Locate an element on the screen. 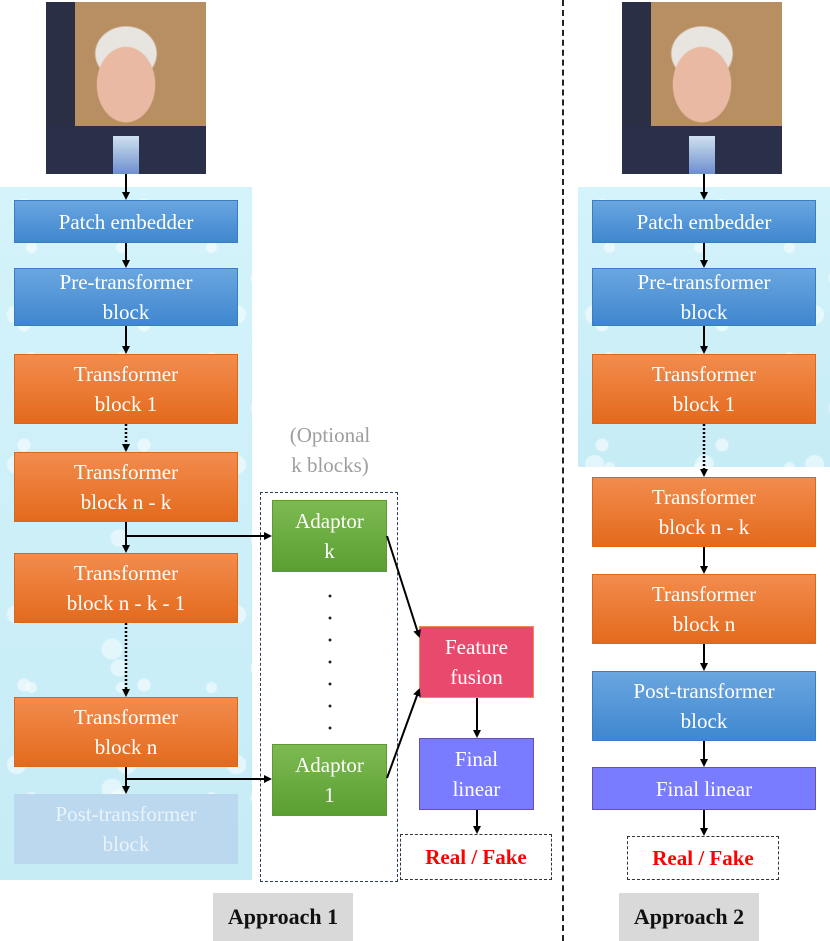 This screenshot has width=830, height=941. arrow-adaptor-k-to-fusion is located at coordinates (403, 586).